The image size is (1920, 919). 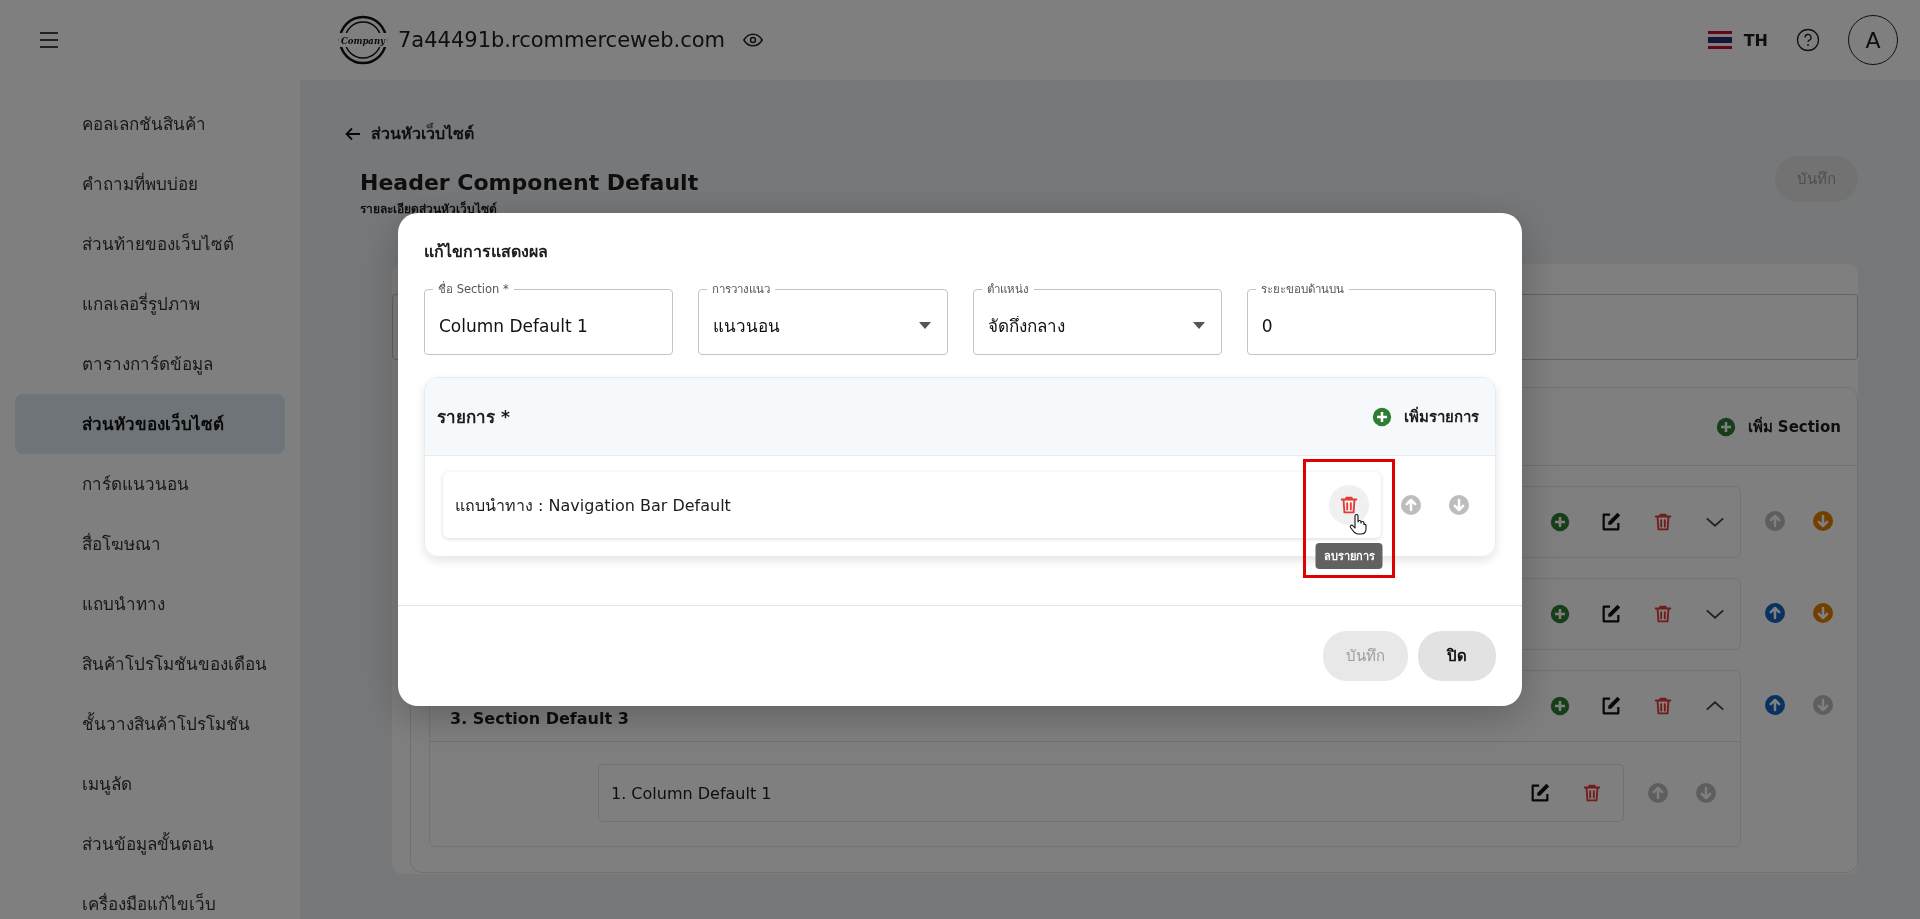 I want to click on add-section-button: เพิ่ม Section, so click(x=1778, y=426).